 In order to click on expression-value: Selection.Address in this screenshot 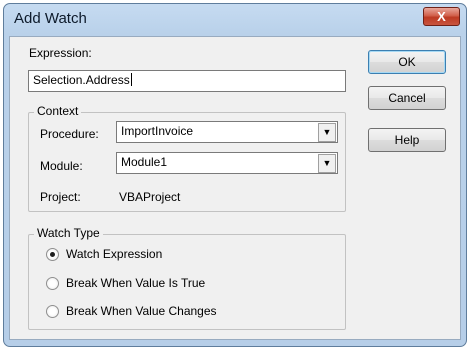, I will do `click(81, 80)`.